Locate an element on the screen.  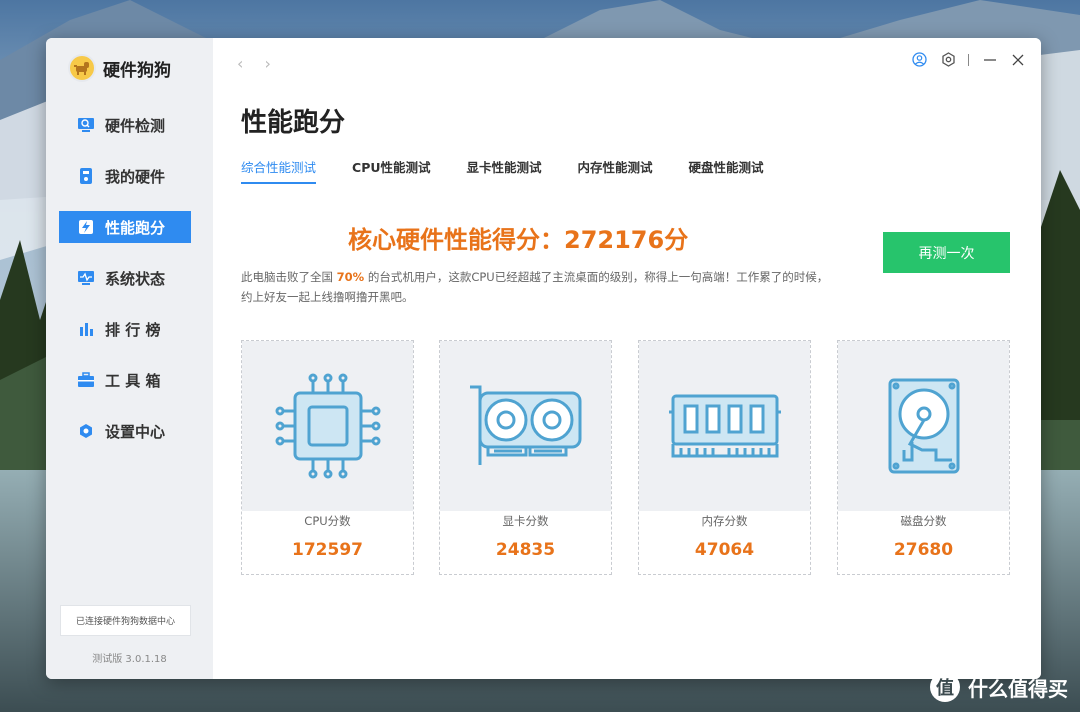
gpu-score-label: 显卡分数 is located at coordinates (525, 521).